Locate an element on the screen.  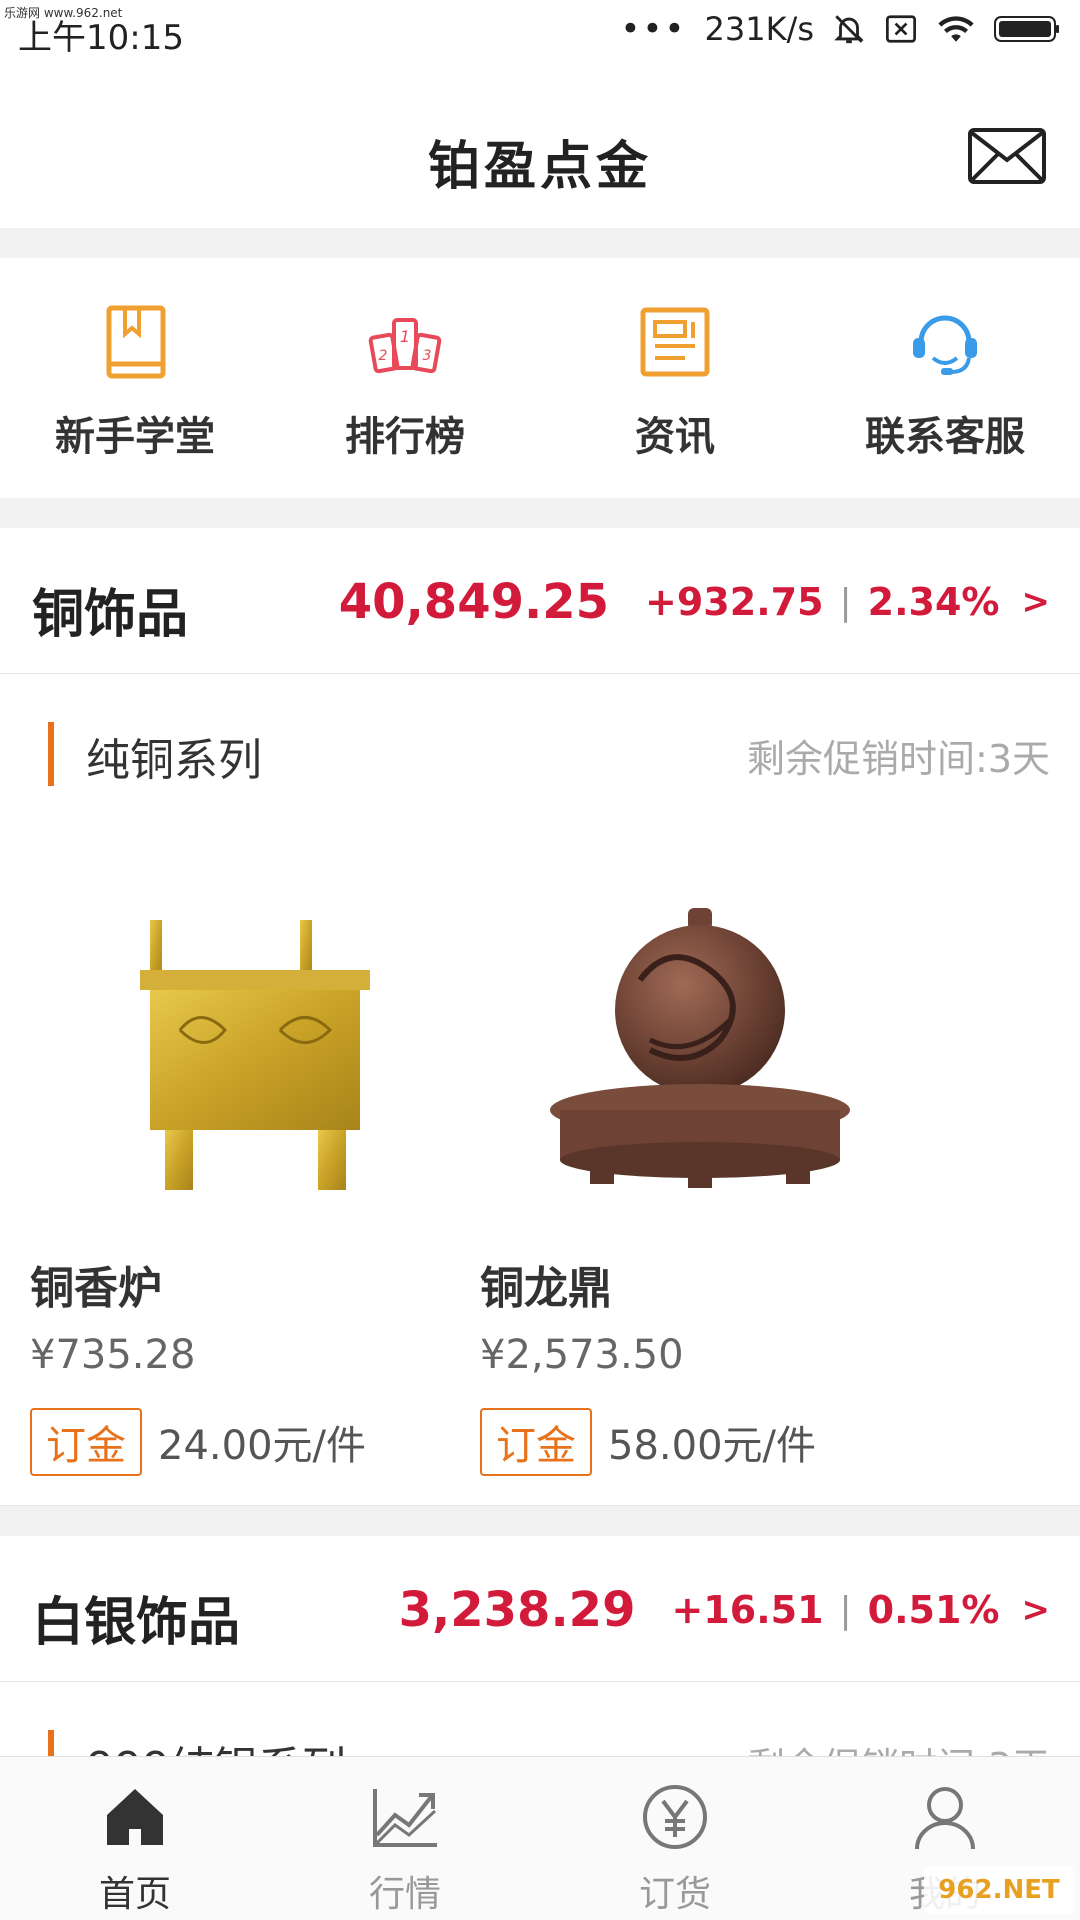
yen-coin-icon is located at coordinates (675, 1817).